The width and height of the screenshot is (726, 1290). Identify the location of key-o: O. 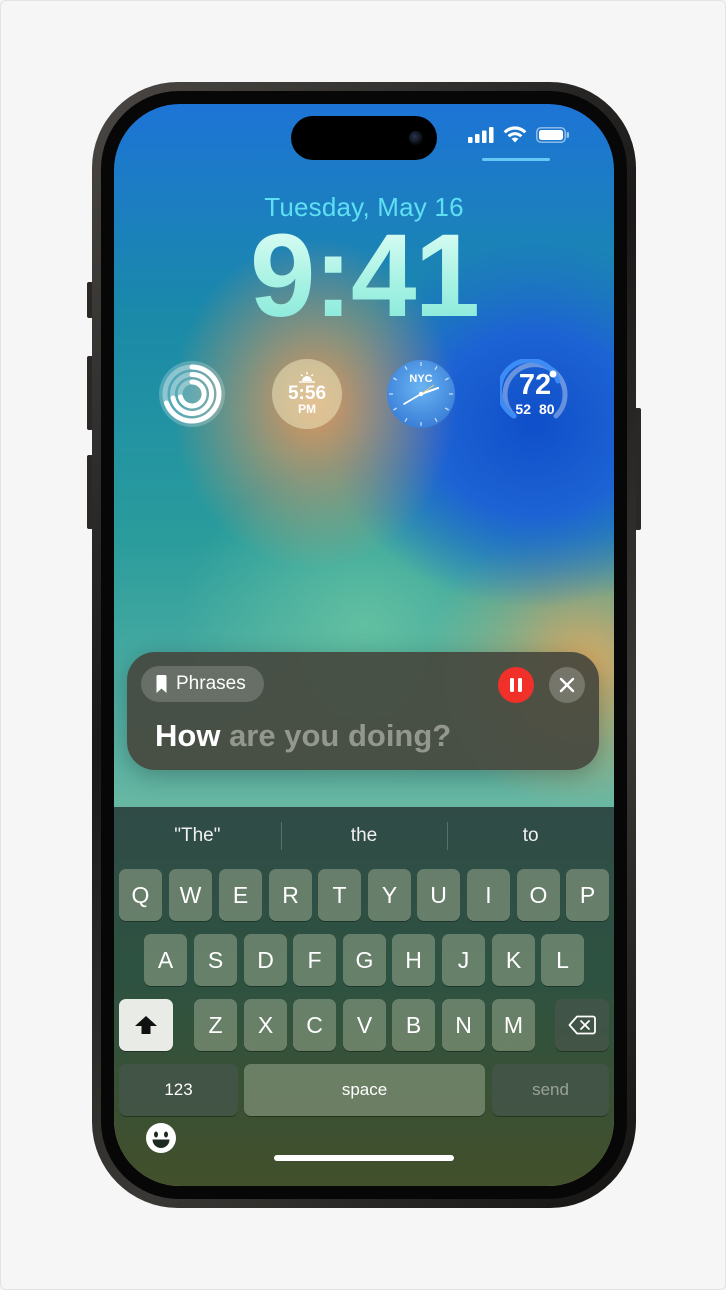
(538, 895).